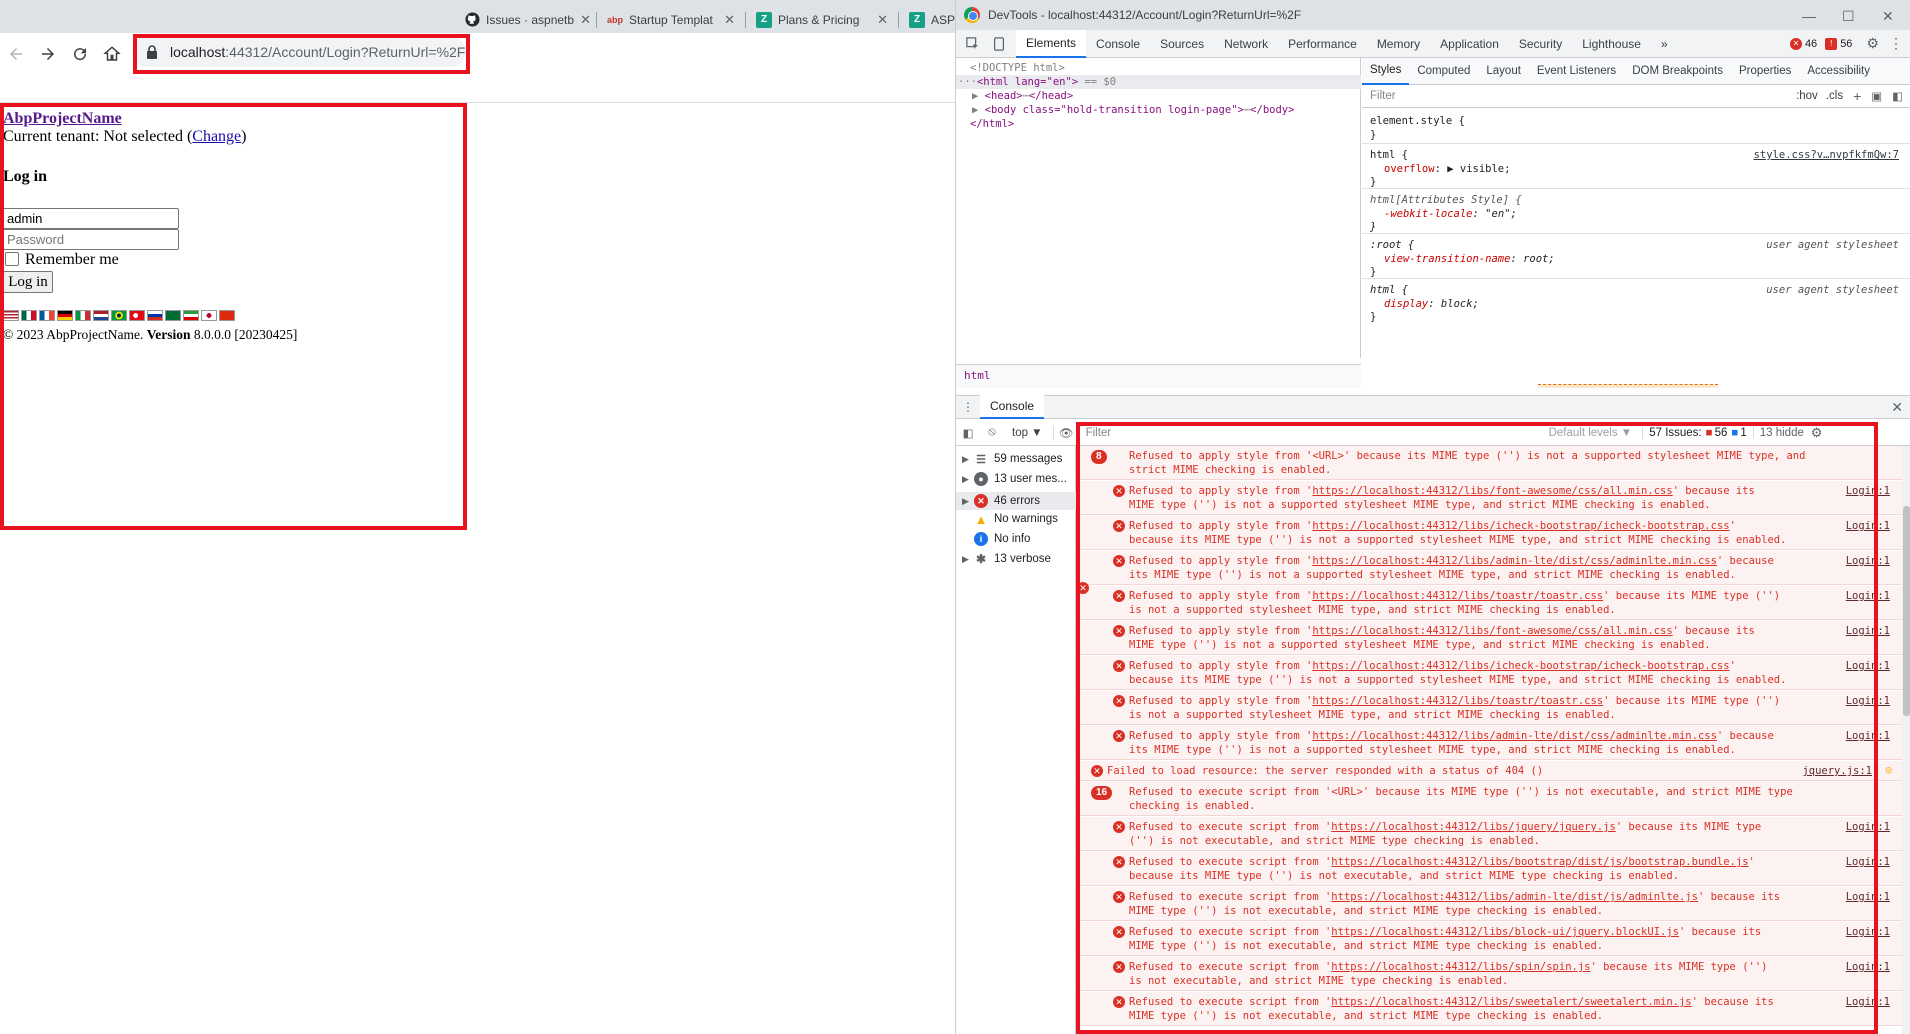 This screenshot has width=1910, height=1034. Describe the element at coordinates (112, 54) in the screenshot. I see `home-icon` at that location.